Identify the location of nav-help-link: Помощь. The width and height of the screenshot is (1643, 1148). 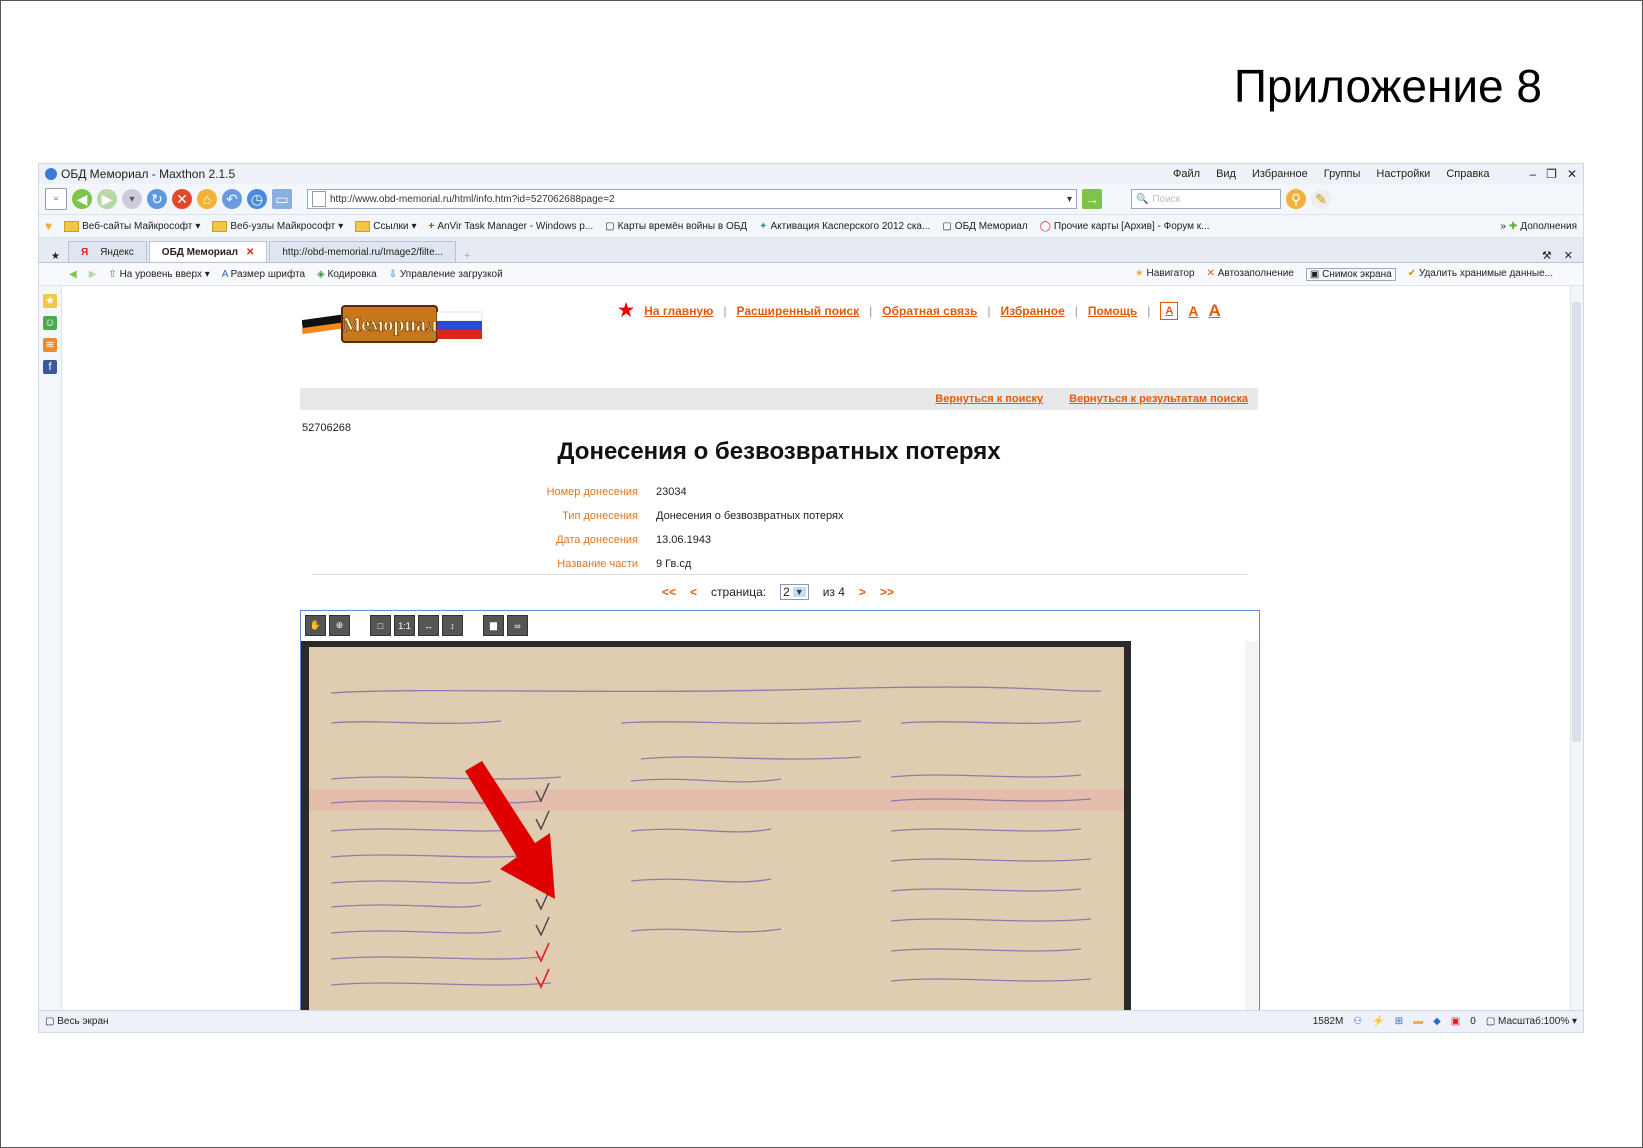
(1112, 311).